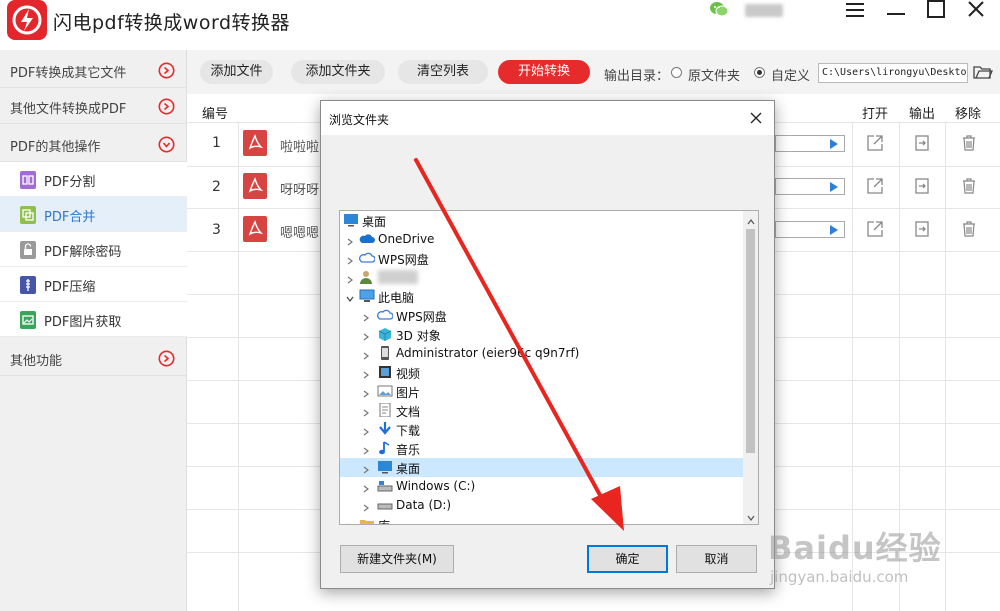  What do you see at coordinates (937, 10) in the screenshot?
I see `maximize-icon` at bounding box center [937, 10].